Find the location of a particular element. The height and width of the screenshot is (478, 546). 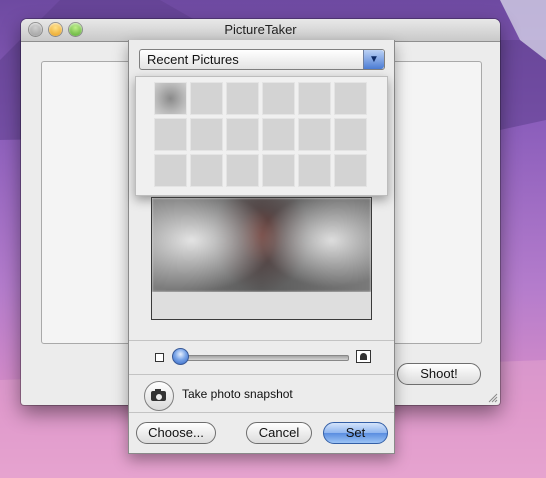

set-button: Set is located at coordinates (355, 433).